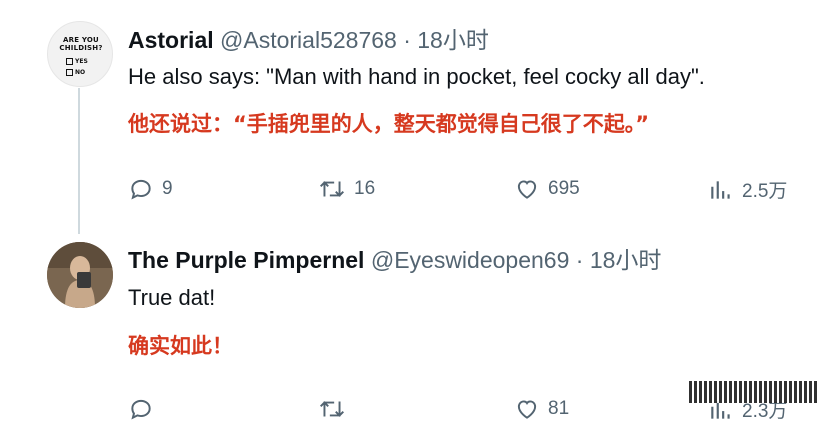 This screenshot has width=825, height=423. What do you see at coordinates (80, 54) in the screenshot?
I see `avatar: ARE YOU CHILDISH? YES NO` at bounding box center [80, 54].